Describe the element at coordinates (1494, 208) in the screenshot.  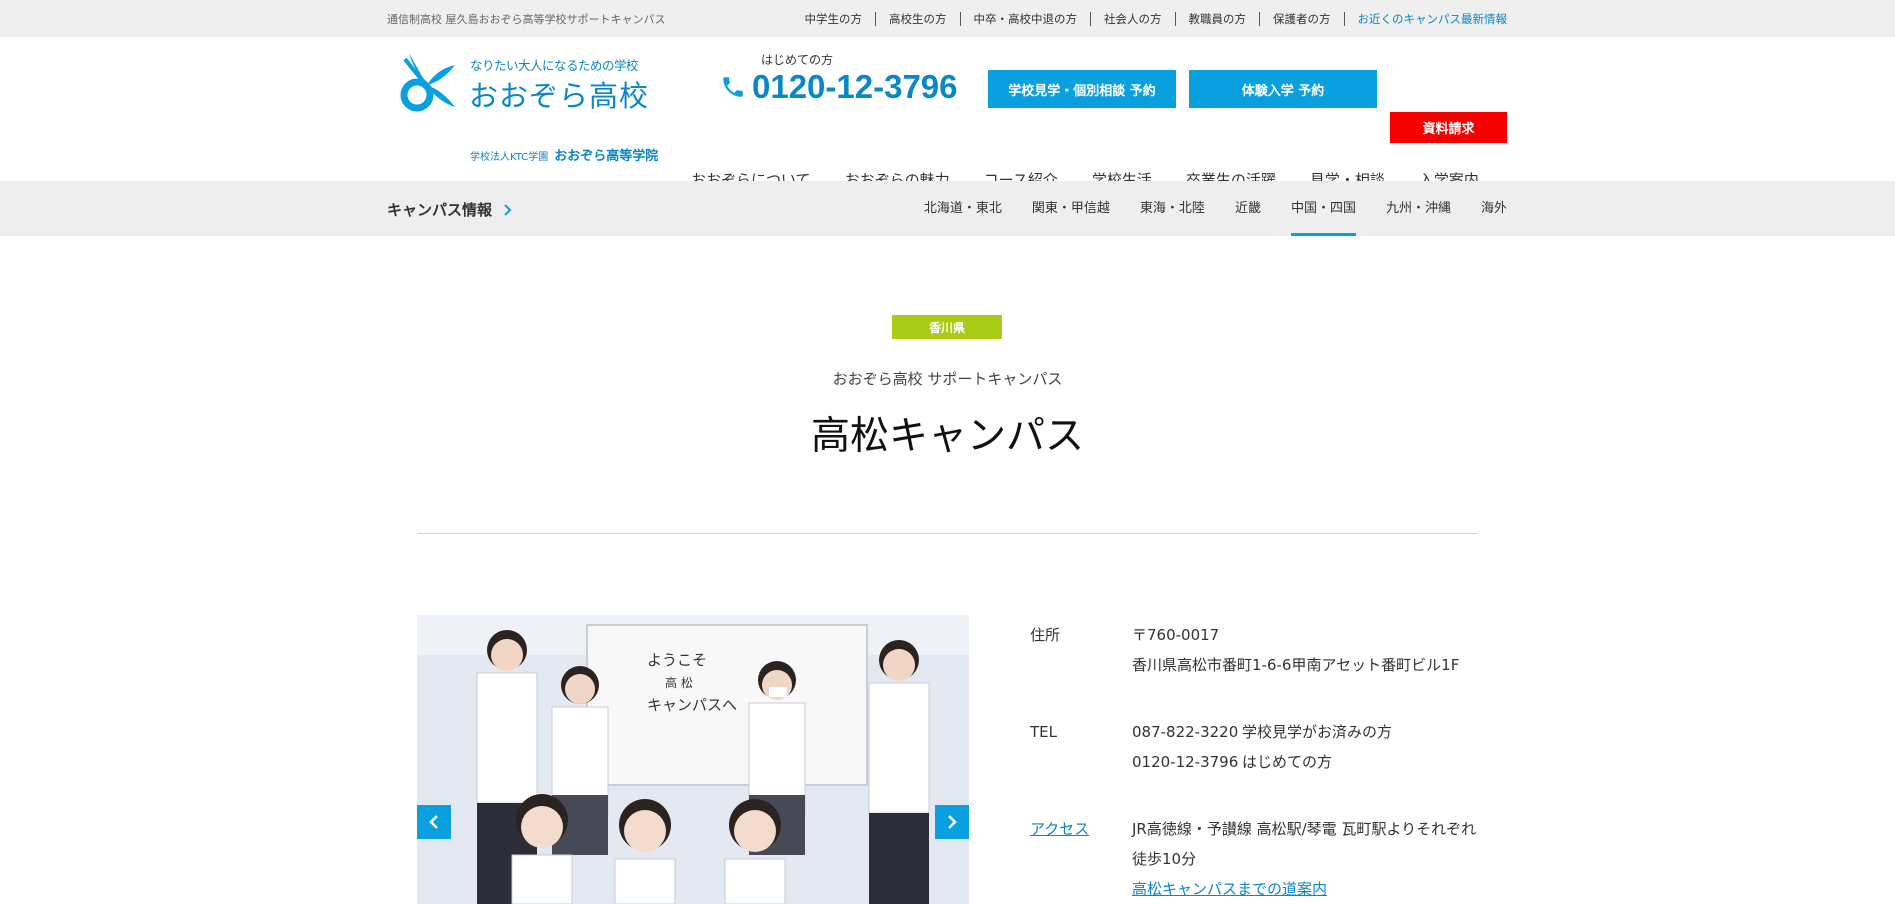
I see `region-tab-overseas: 海外` at that location.